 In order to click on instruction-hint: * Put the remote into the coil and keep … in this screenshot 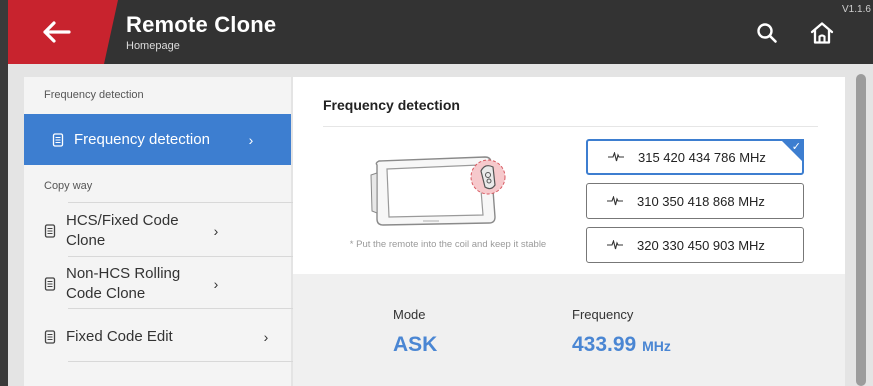, I will do `click(448, 244)`.